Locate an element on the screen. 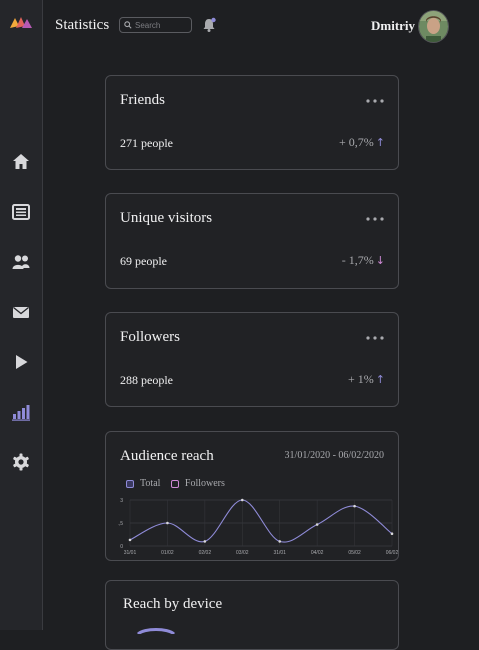 The height and width of the screenshot is (650, 479). legend-swatch-total is located at coordinates (130, 483).